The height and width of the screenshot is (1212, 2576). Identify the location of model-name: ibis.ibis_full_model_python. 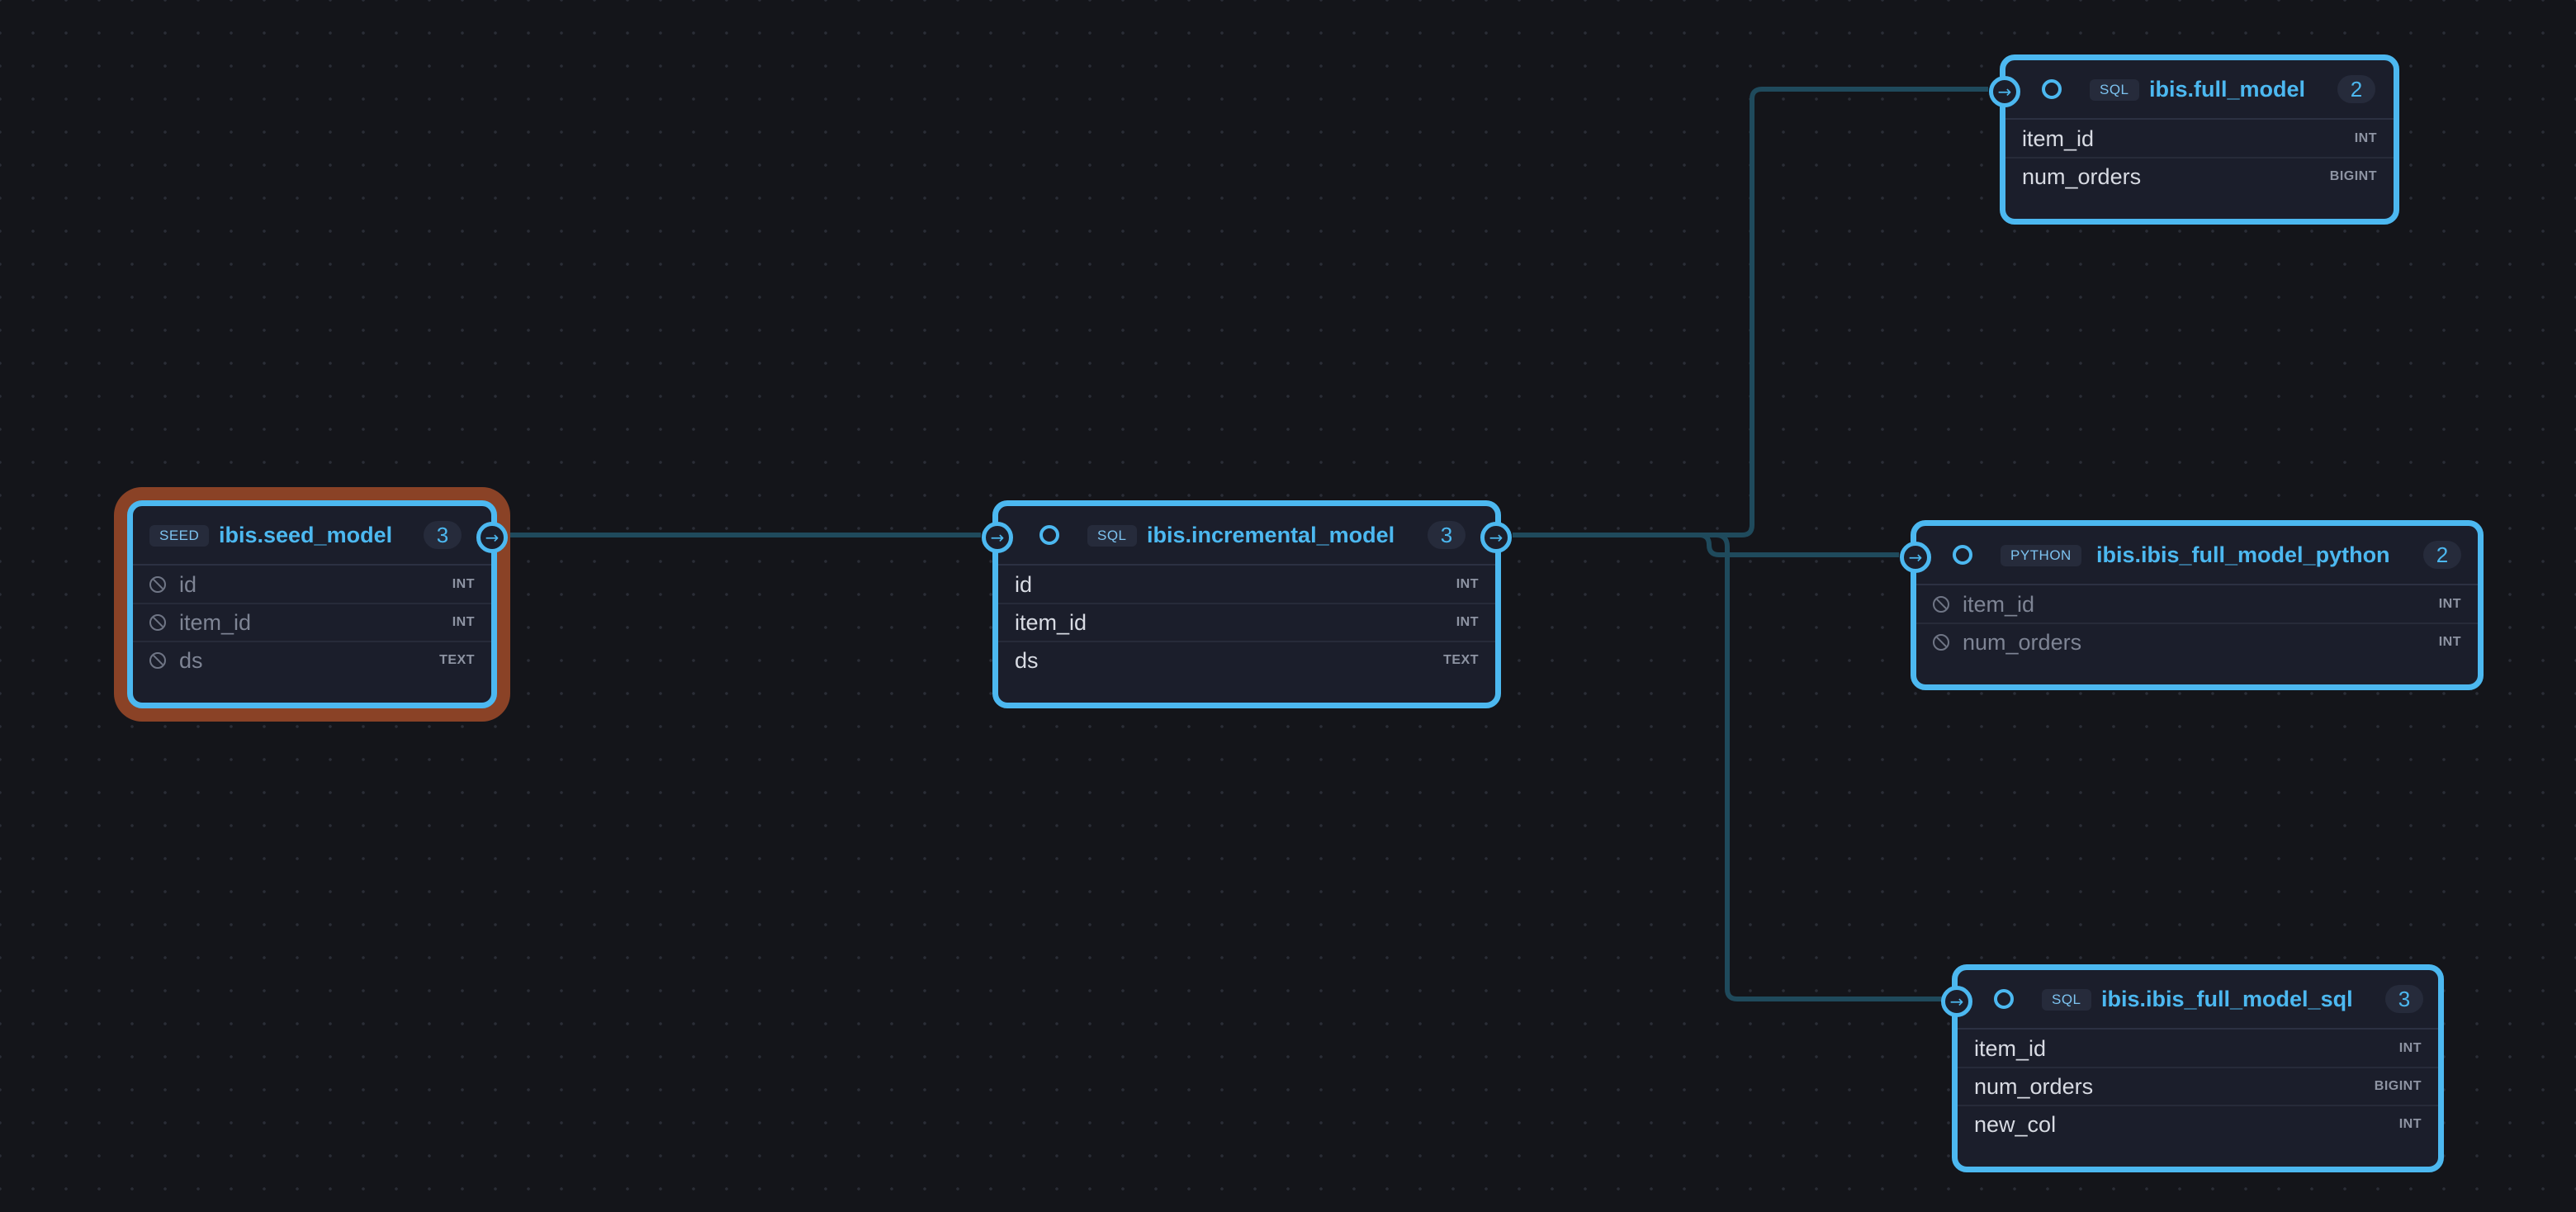
(2243, 554).